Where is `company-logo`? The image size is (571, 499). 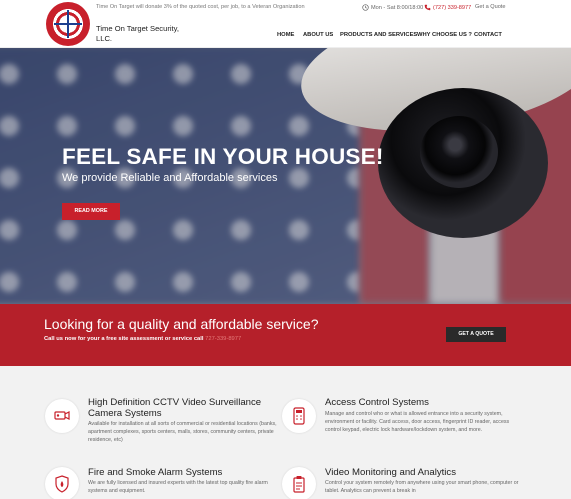 company-logo is located at coordinates (68, 24).